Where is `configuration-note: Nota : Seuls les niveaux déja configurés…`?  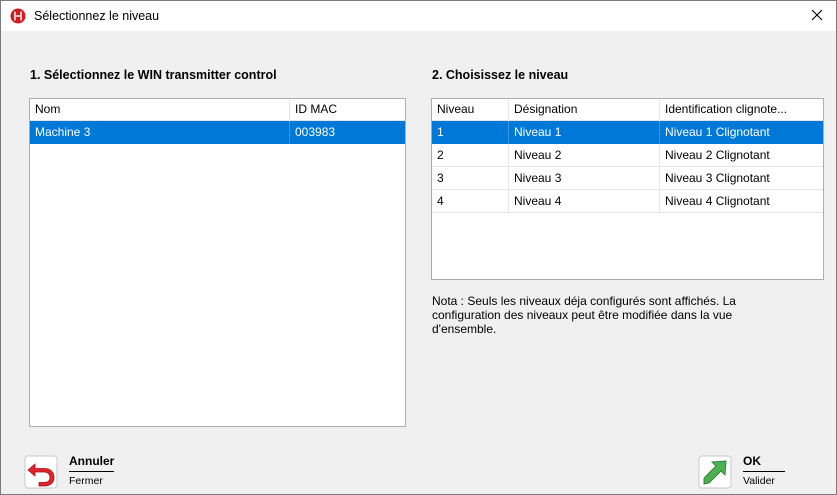
configuration-note: Nota : Seuls les niveaux déja configurés… is located at coordinates (584, 315).